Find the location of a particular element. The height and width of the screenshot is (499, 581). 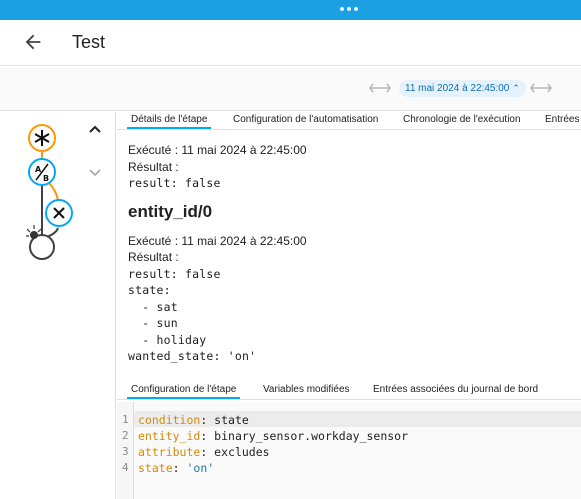

code-line: state: 'on' is located at coordinates (176, 468).